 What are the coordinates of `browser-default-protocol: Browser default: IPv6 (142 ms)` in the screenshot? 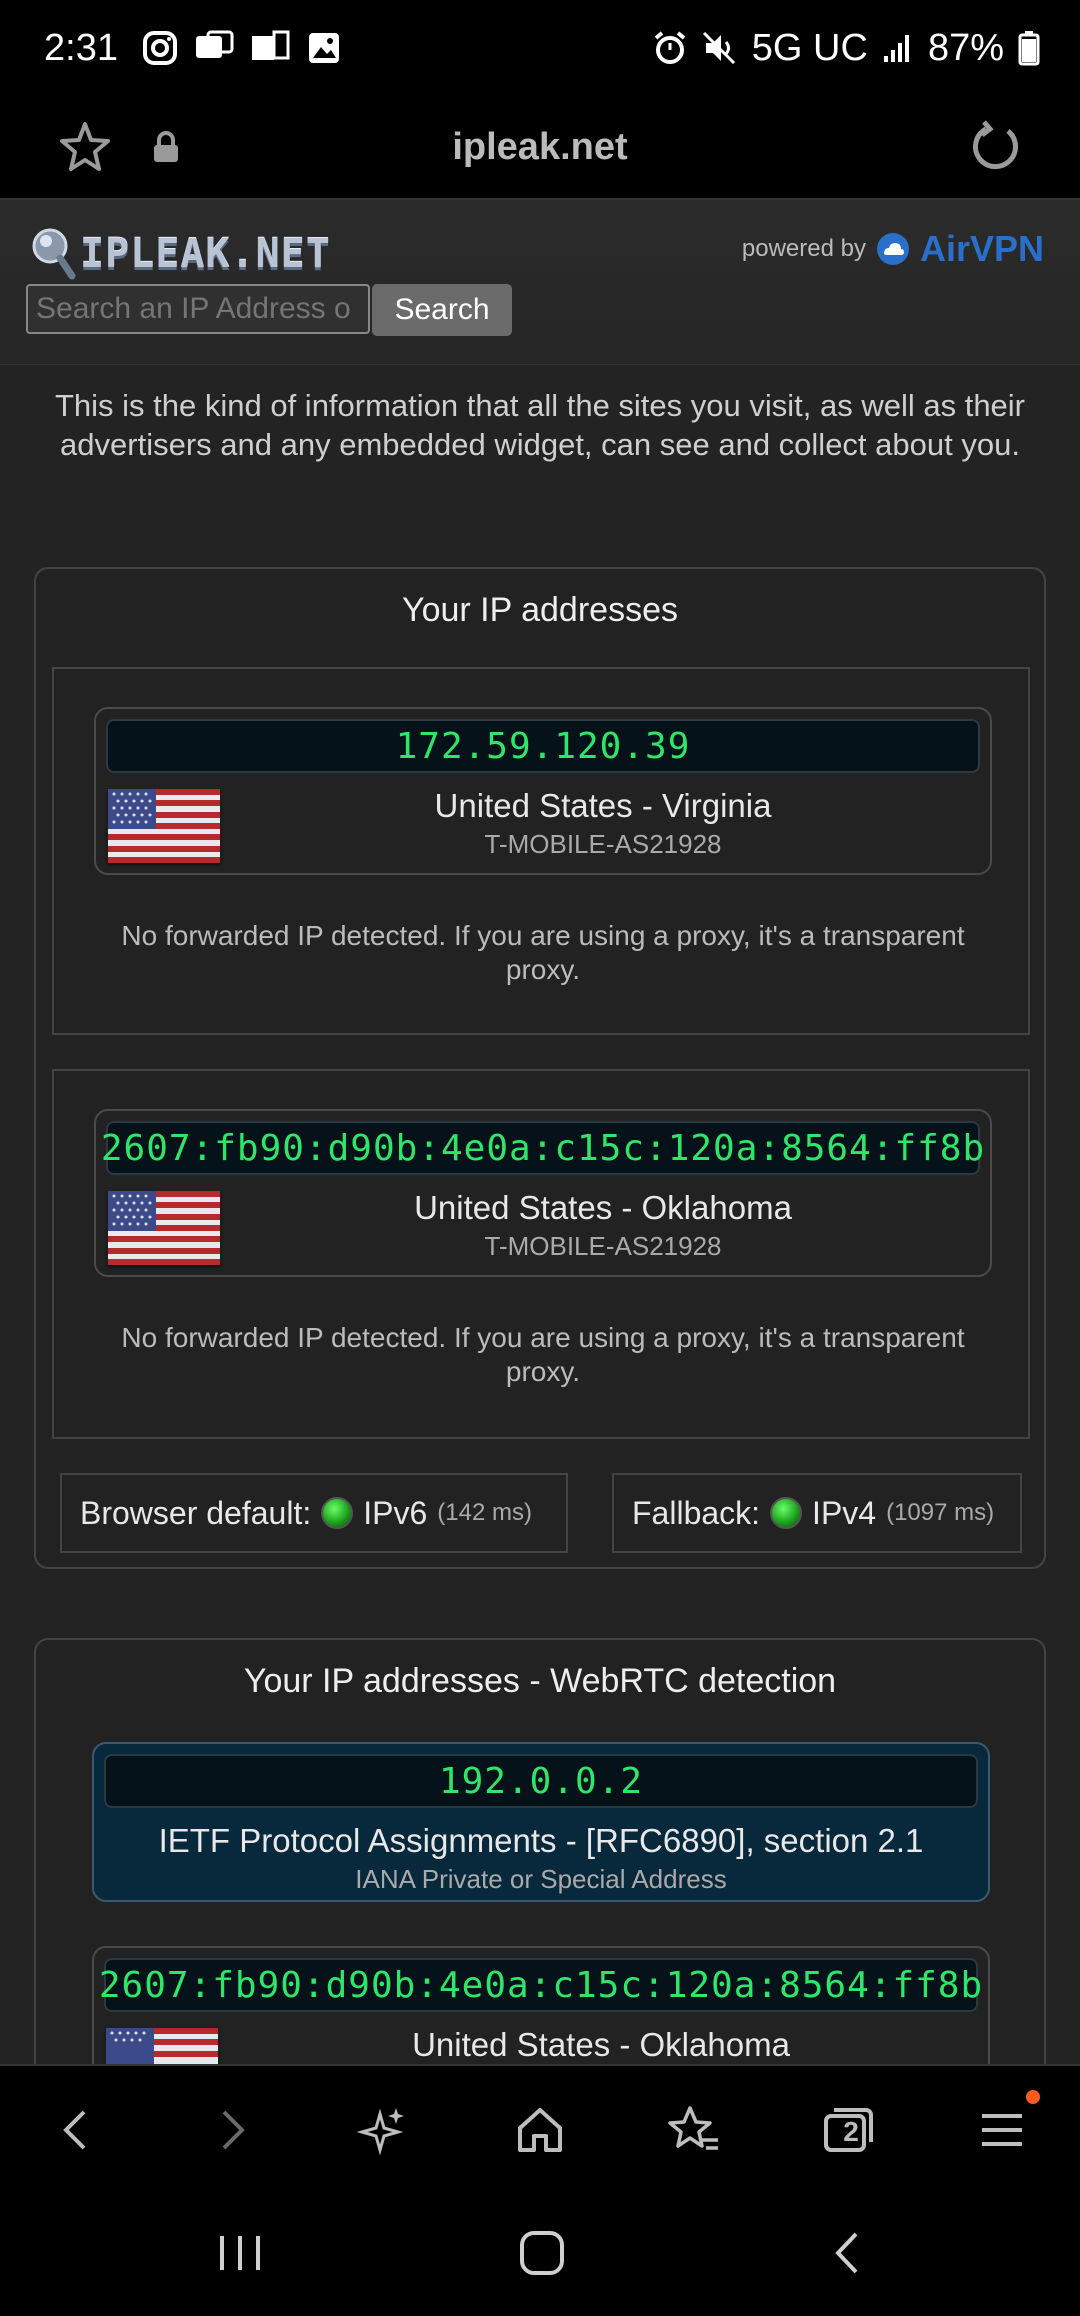 It's located at (314, 1513).